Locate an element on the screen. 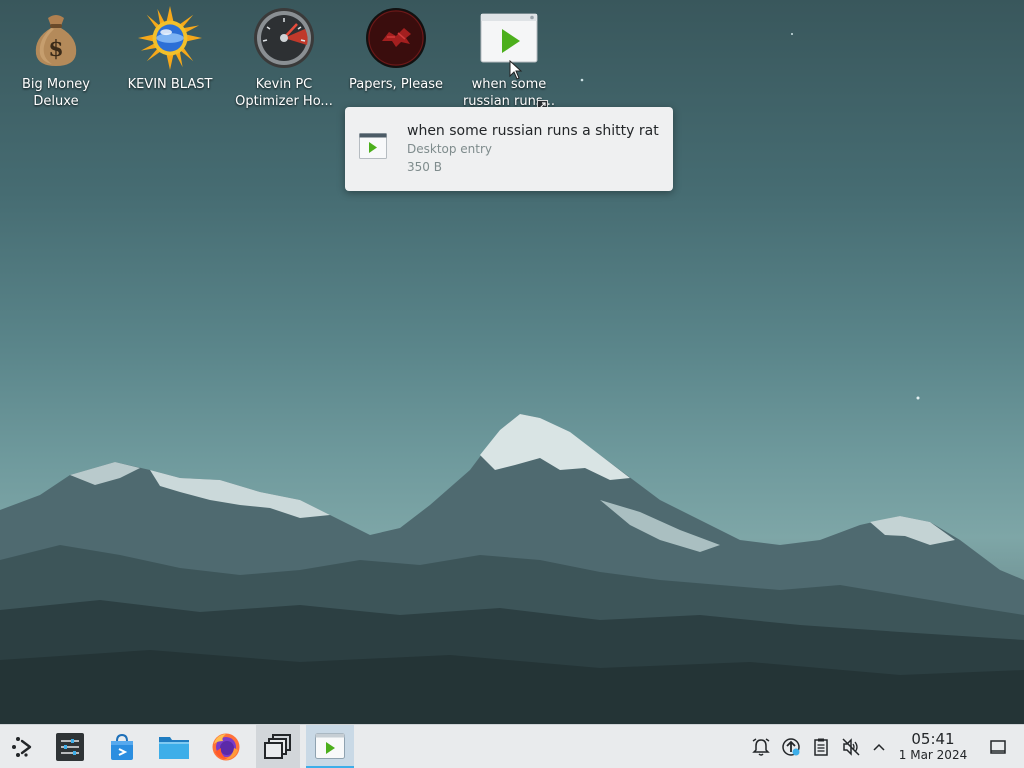  chevron-up-icon is located at coordinates (879, 747).